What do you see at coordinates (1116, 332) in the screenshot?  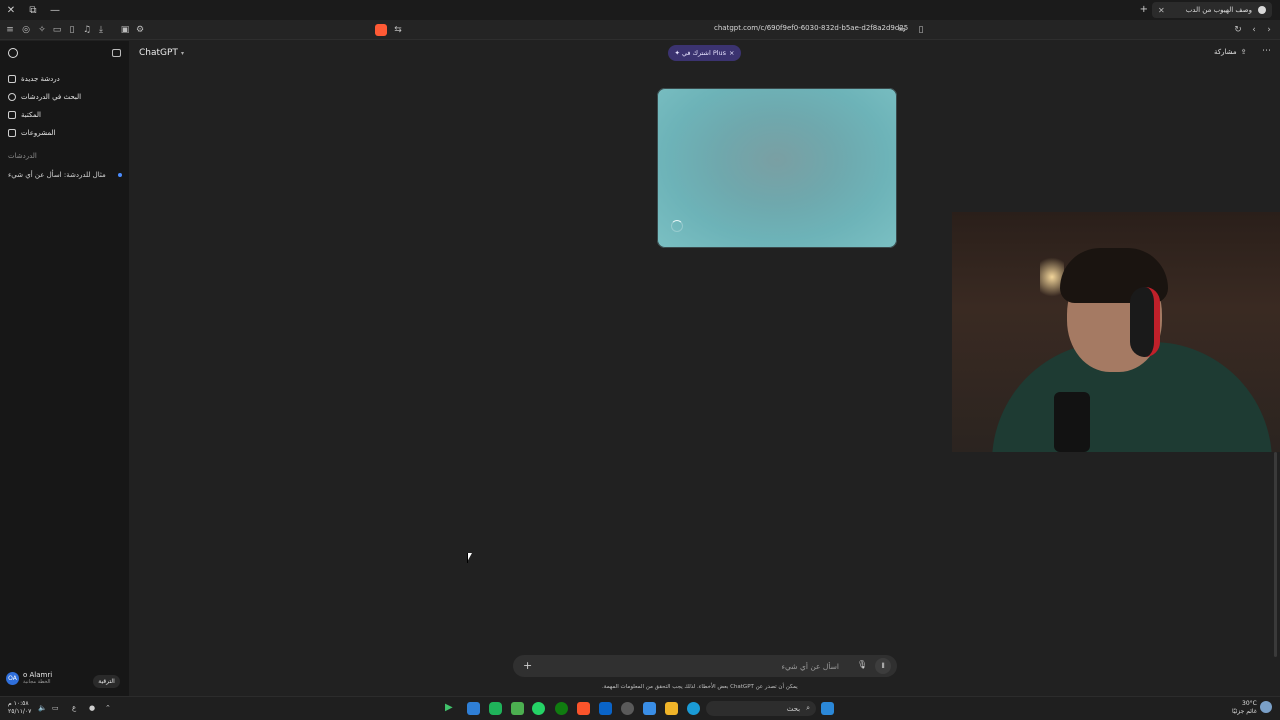 I see `webcam-overlay` at bounding box center [1116, 332].